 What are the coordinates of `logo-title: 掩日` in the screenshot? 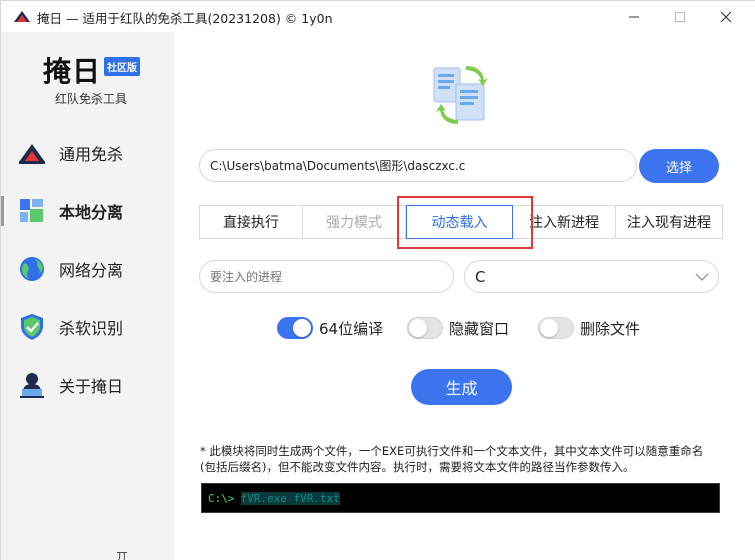 It's located at (72, 71).